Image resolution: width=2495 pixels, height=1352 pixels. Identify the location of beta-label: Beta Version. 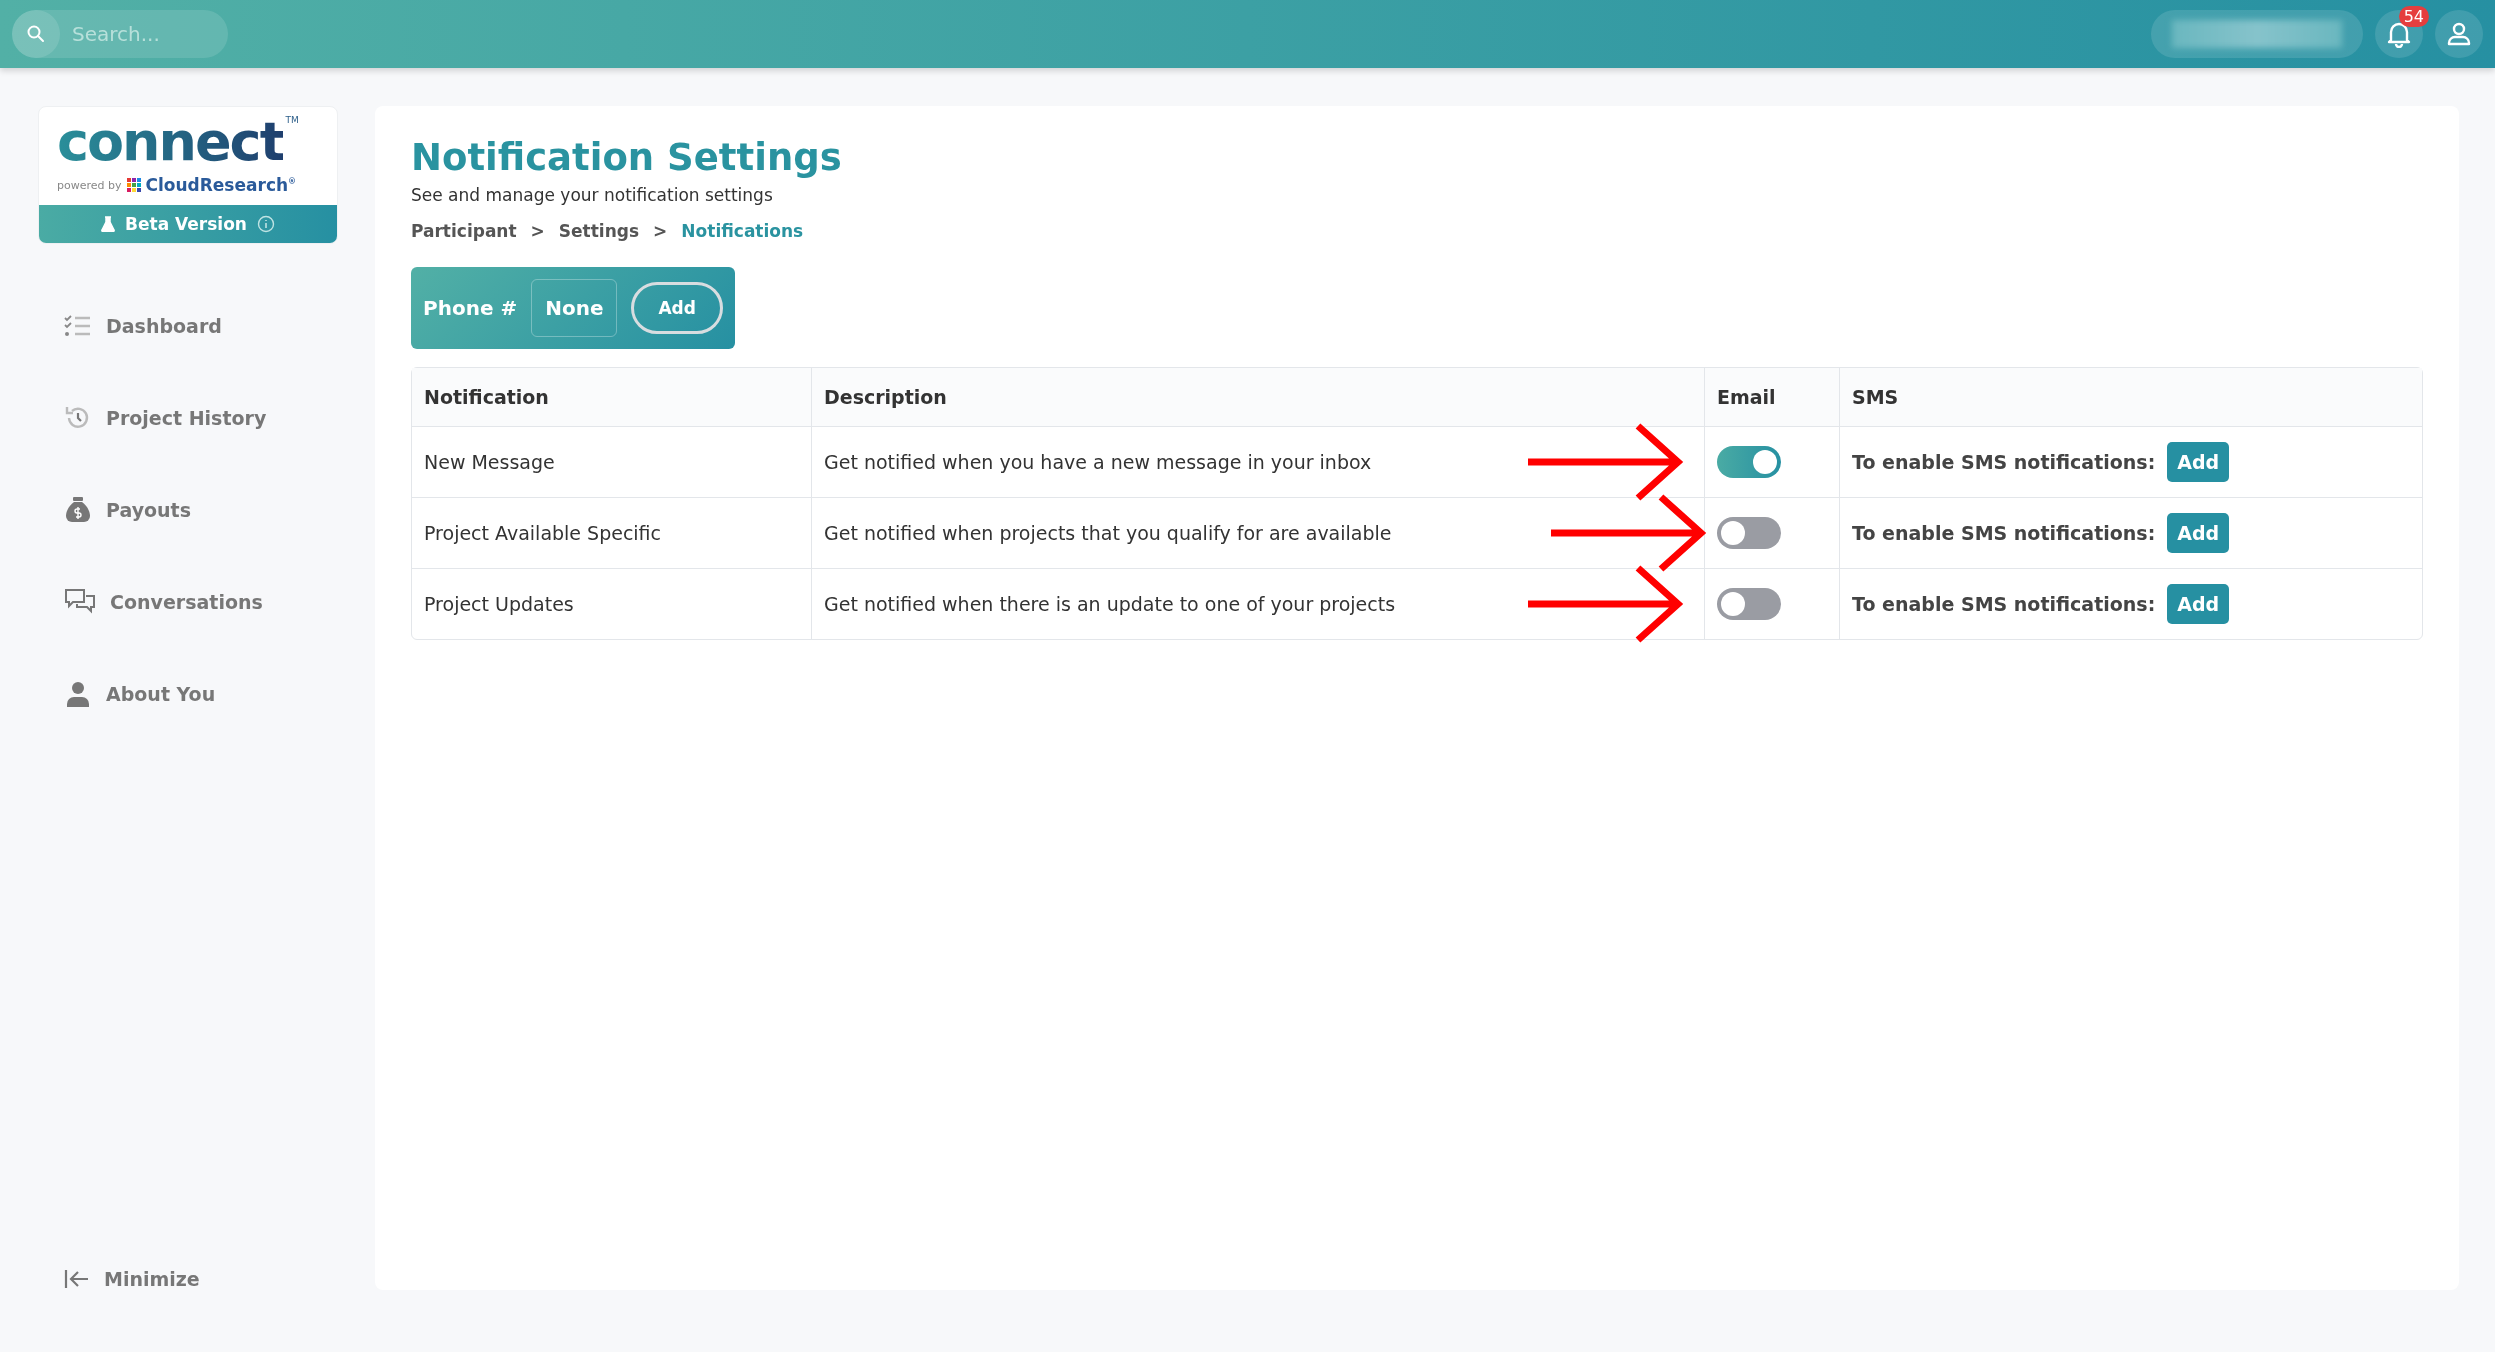
(186, 224).